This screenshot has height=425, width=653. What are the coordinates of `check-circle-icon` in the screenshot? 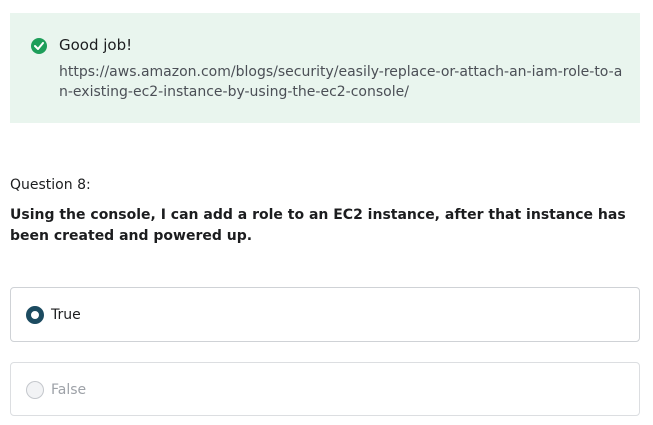 It's located at (39, 46).